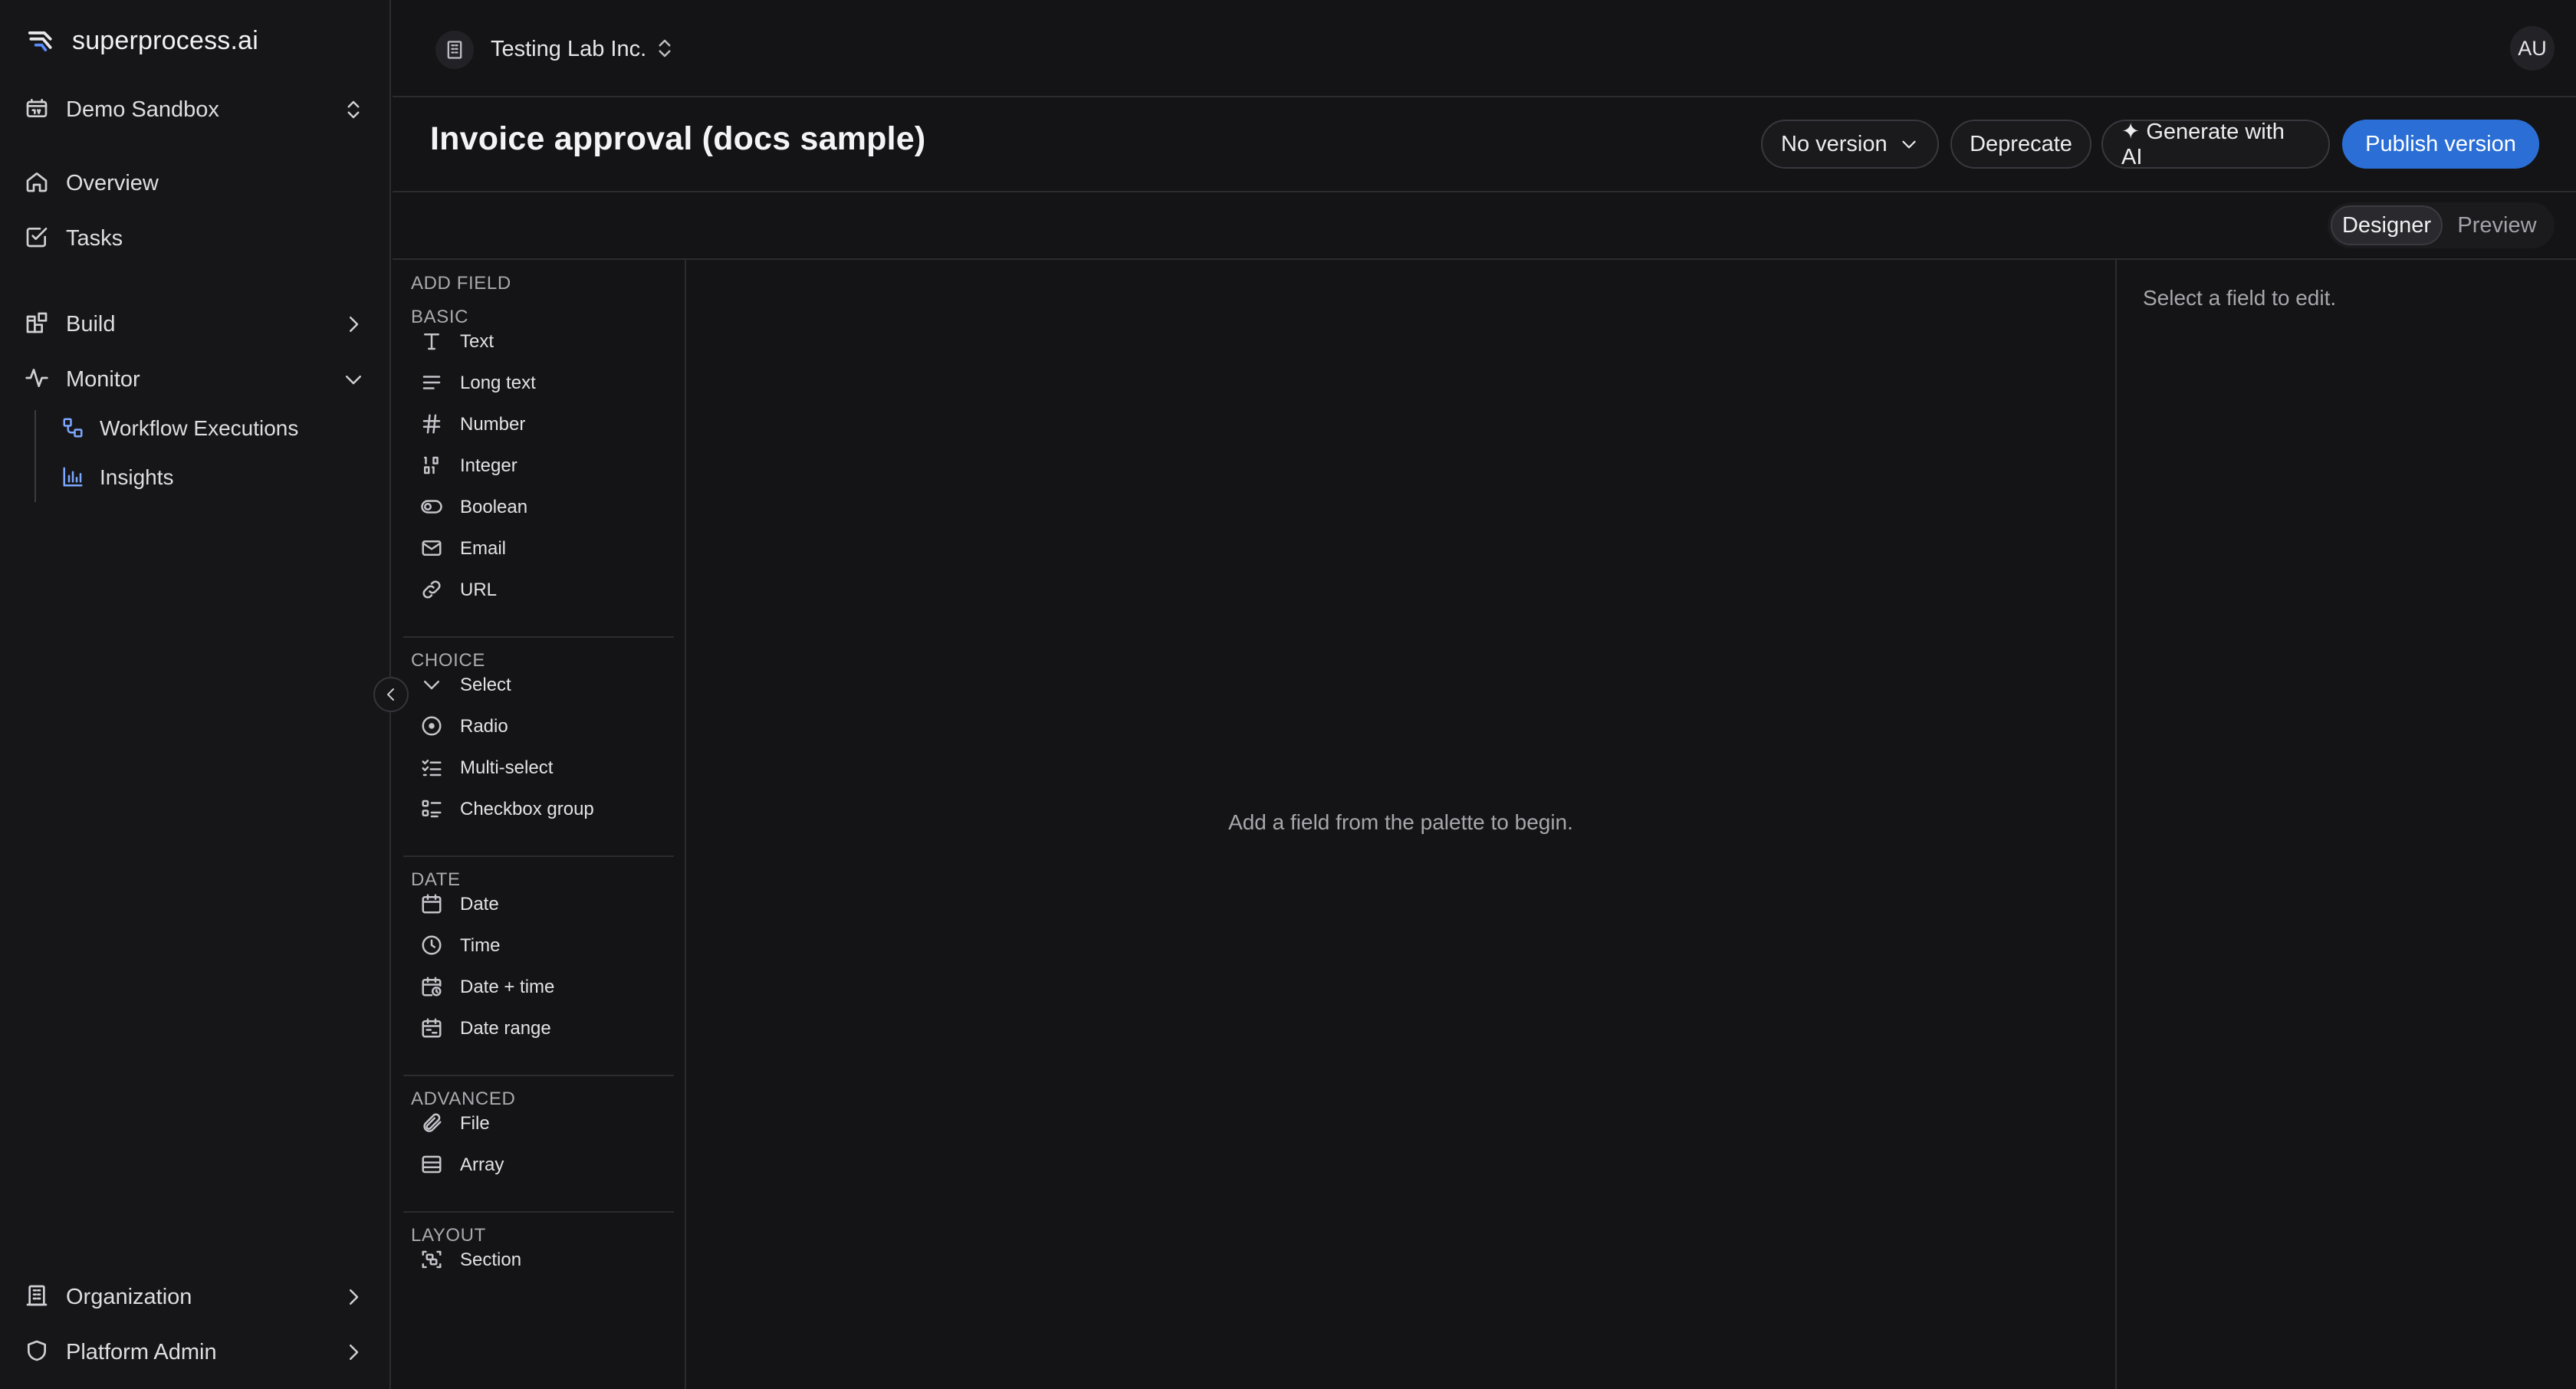  What do you see at coordinates (137, 477) in the screenshot?
I see `sidebar-item-label: Insights` at bounding box center [137, 477].